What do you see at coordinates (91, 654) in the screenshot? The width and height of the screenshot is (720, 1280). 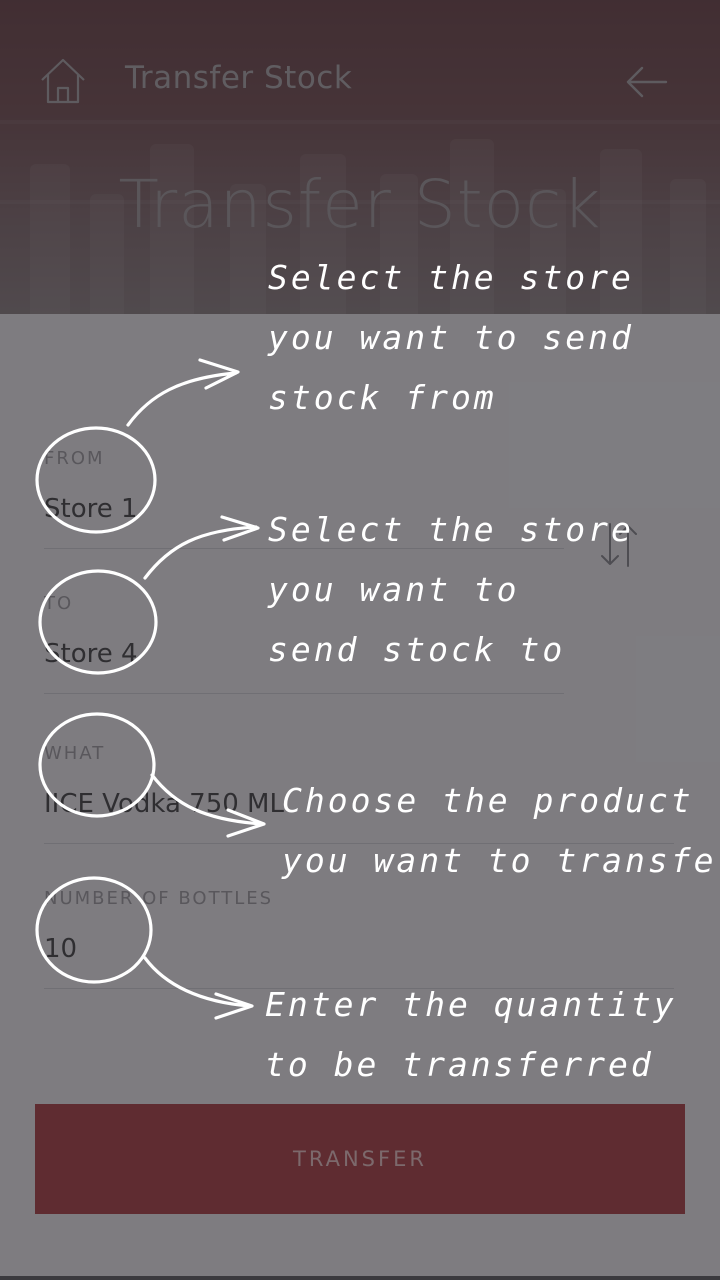 I see `to-select: Store 4` at bounding box center [91, 654].